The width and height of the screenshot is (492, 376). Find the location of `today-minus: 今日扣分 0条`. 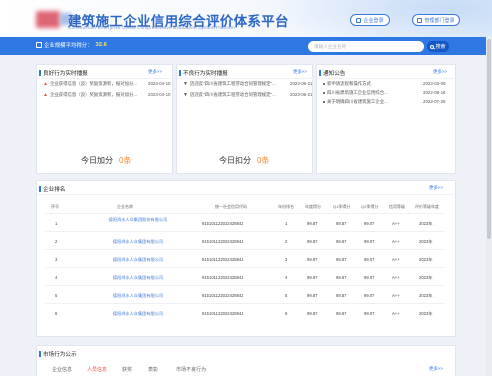

today-minus: 今日扣分 0条 is located at coordinates (244, 160).